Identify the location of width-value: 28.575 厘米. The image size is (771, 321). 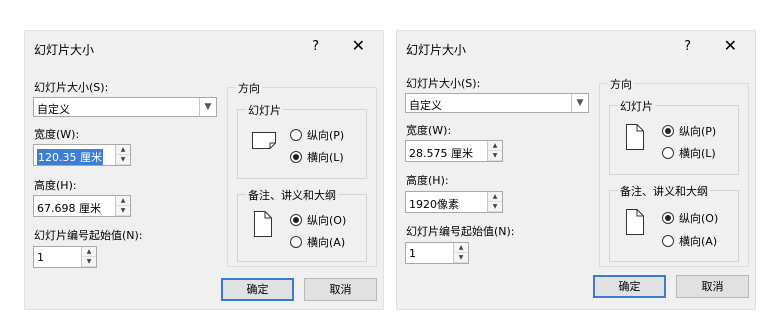
(441, 153).